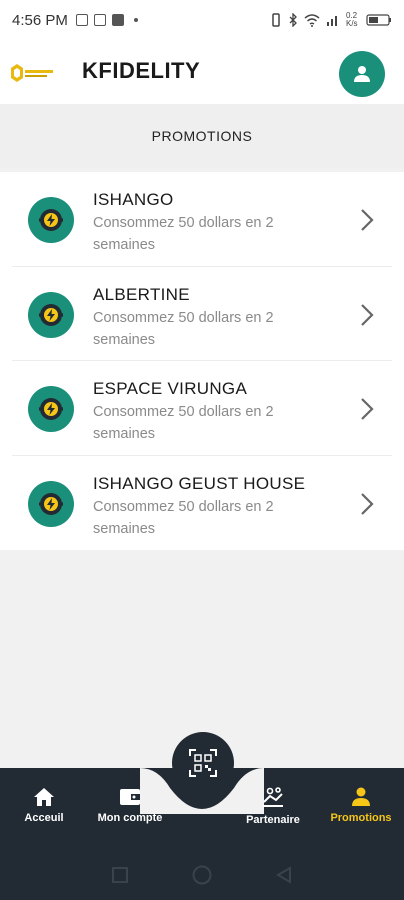 The width and height of the screenshot is (404, 900). I want to click on nav-label: Acceuil, so click(44, 818).